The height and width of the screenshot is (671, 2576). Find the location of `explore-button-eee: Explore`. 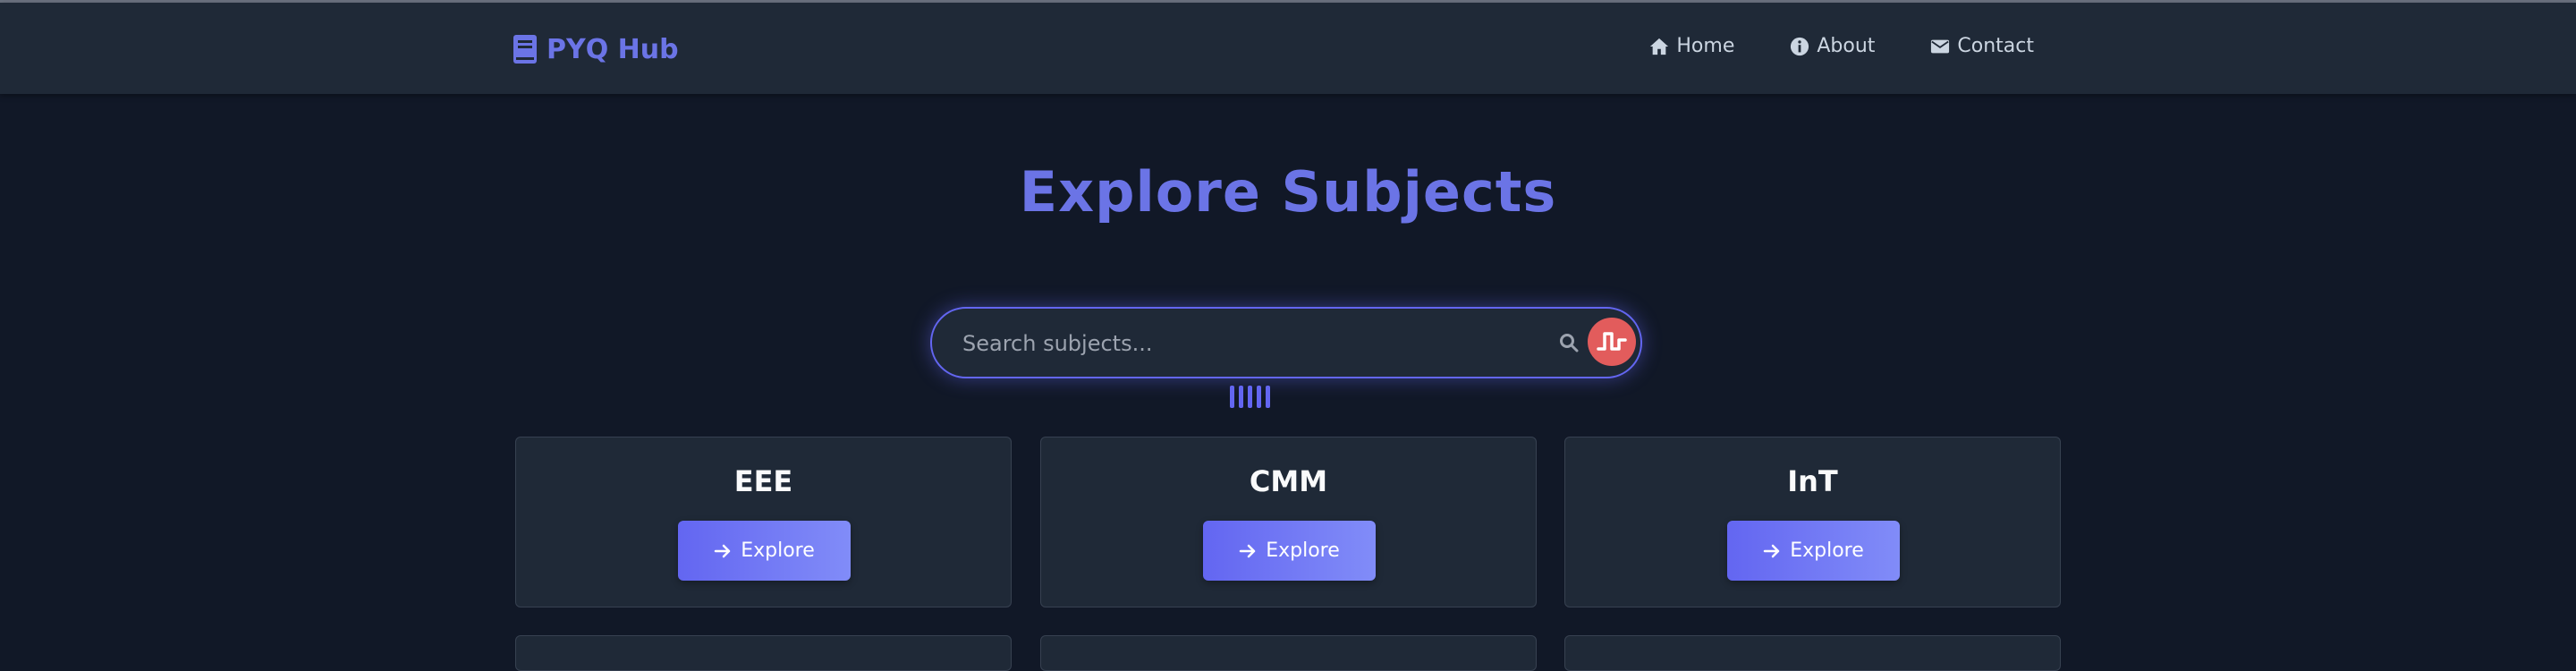

explore-button-eee: Explore is located at coordinates (764, 551).